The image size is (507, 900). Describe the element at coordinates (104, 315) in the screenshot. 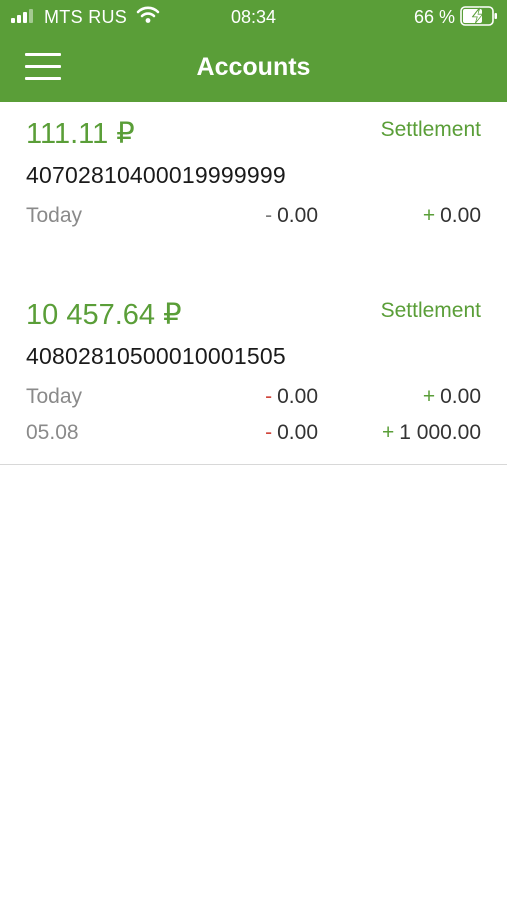

I see `account-balance: 10 457.64 ₽` at that location.